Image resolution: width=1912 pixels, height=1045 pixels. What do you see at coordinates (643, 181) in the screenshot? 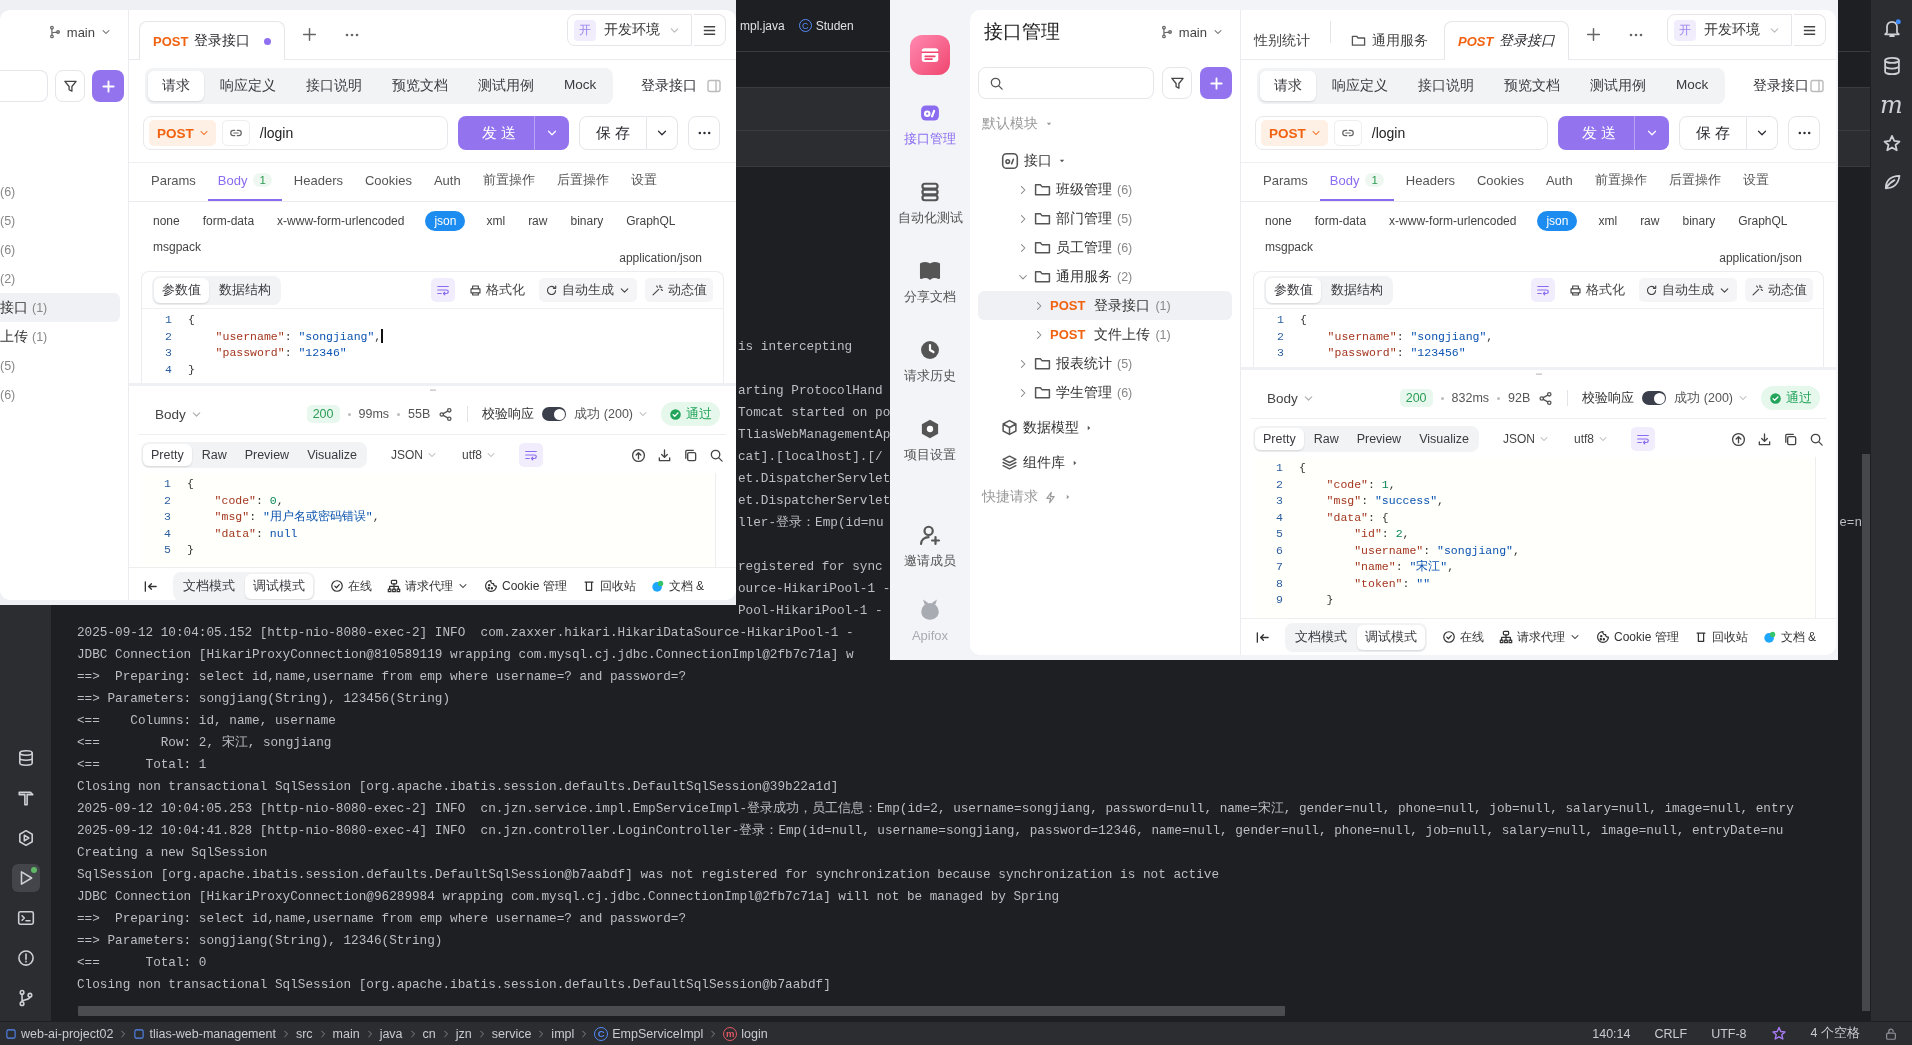
I see `param-tab: 设置` at bounding box center [643, 181].